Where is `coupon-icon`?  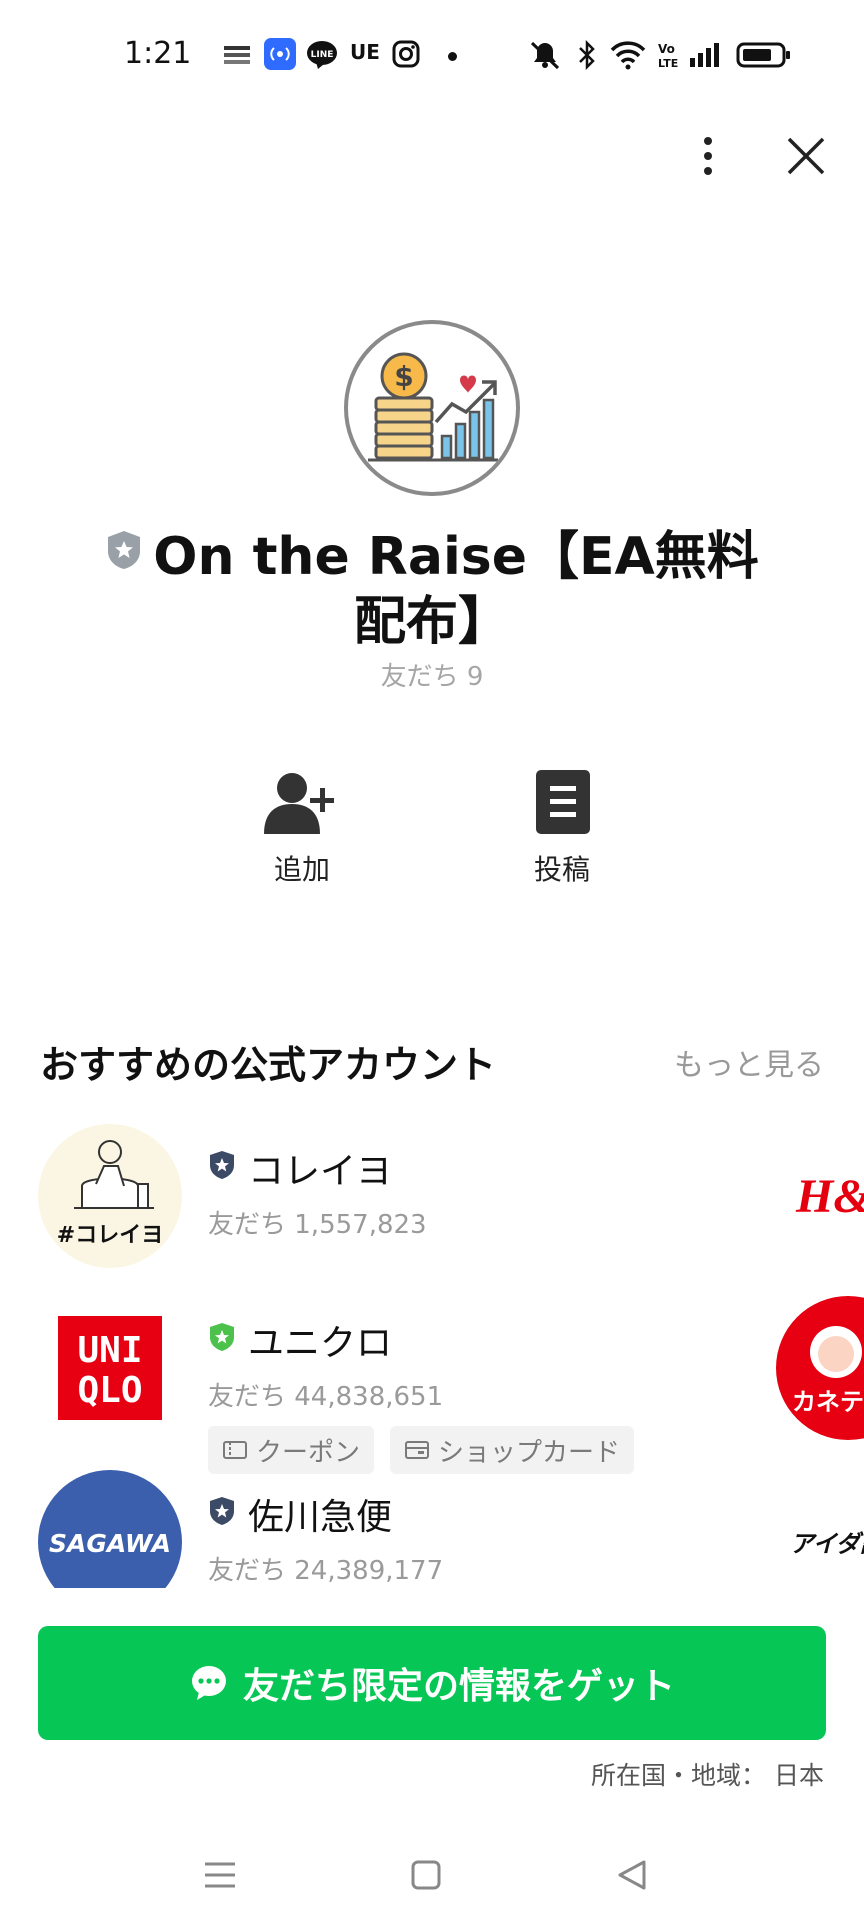
coupon-icon is located at coordinates (235, 1450).